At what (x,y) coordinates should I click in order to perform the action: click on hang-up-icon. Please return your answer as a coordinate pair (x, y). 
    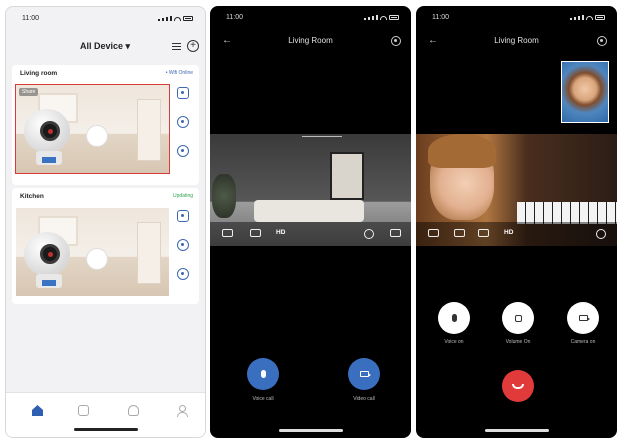
    Looking at the image, I should click on (518, 386).